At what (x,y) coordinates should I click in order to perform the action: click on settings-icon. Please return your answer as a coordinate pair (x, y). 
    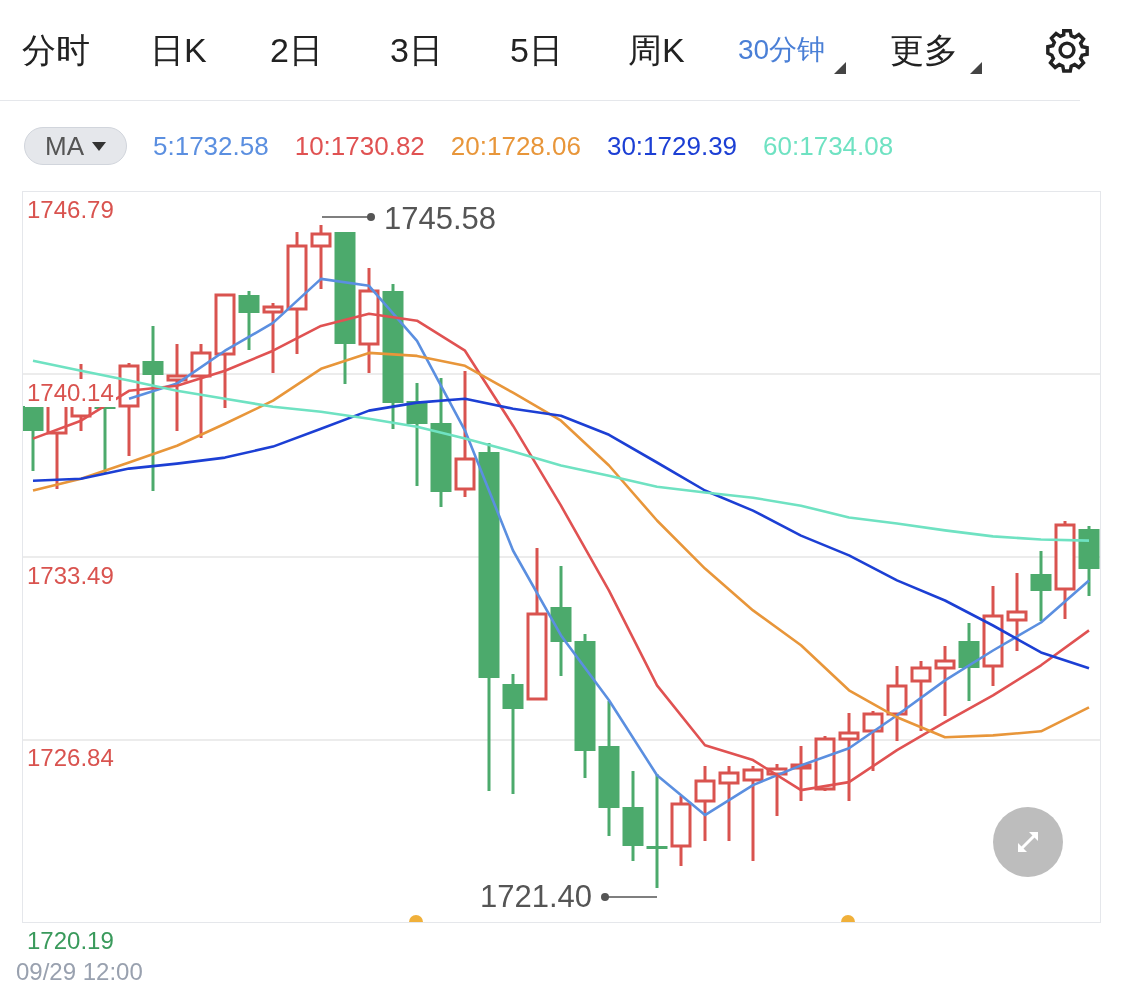
    Looking at the image, I should click on (1067, 50).